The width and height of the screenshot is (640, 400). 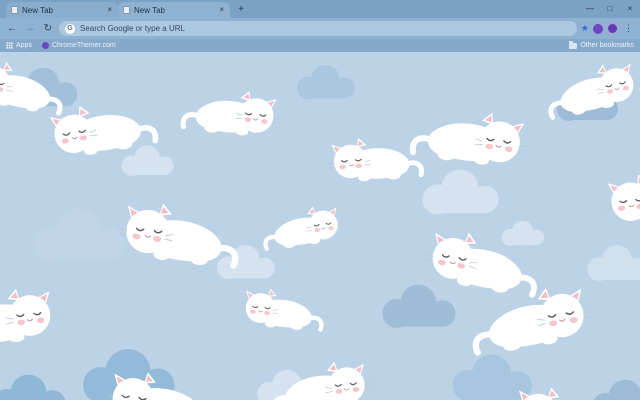 What do you see at coordinates (12, 28) in the screenshot?
I see `back-button: ←` at bounding box center [12, 28].